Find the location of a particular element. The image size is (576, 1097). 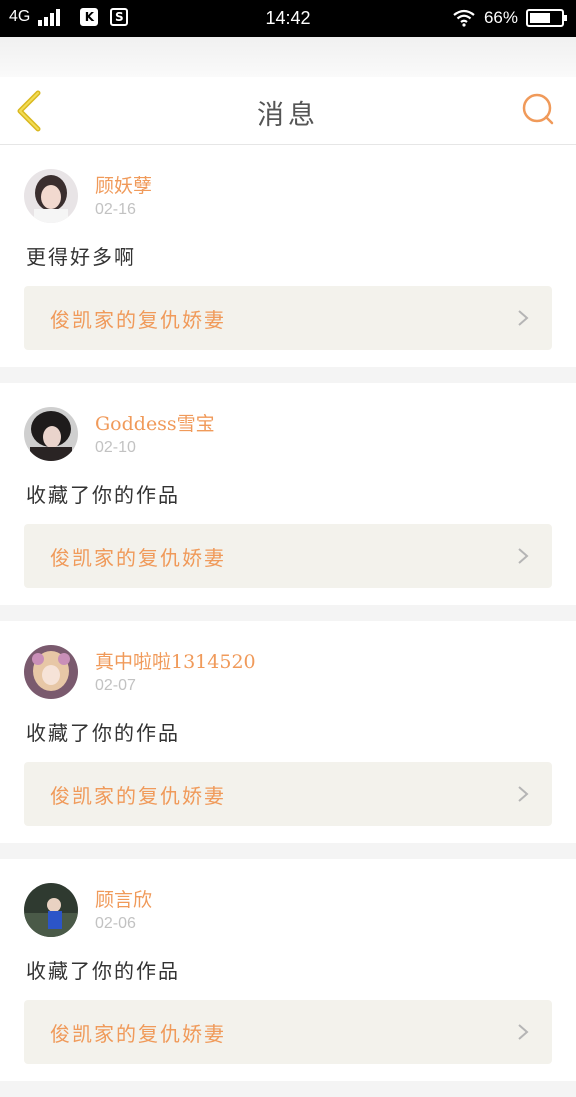

username: 顾妖孽 is located at coordinates (123, 184).